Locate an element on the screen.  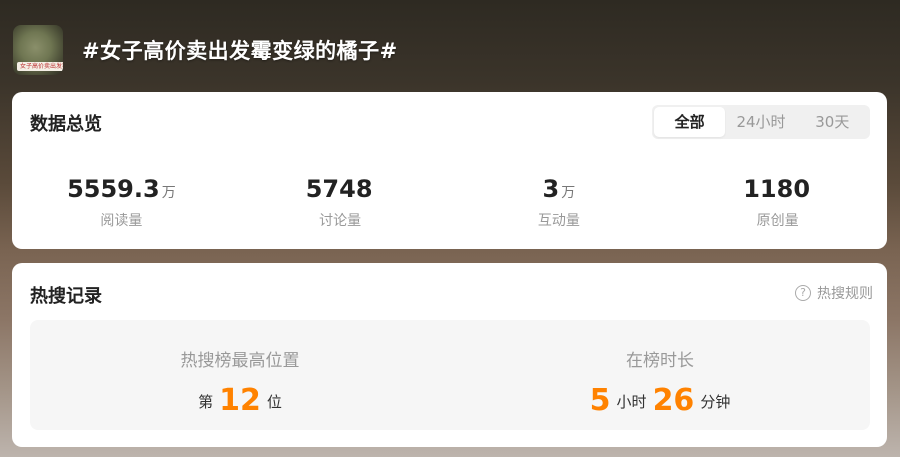
time-range-tabs: 全部 24小时 30天 is located at coordinates (761, 122).